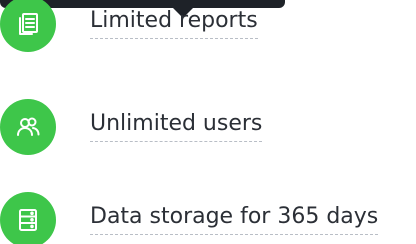 The image size is (416, 244). What do you see at coordinates (234, 219) in the screenshot?
I see `feature-label: Data storage for 365 days` at bounding box center [234, 219].